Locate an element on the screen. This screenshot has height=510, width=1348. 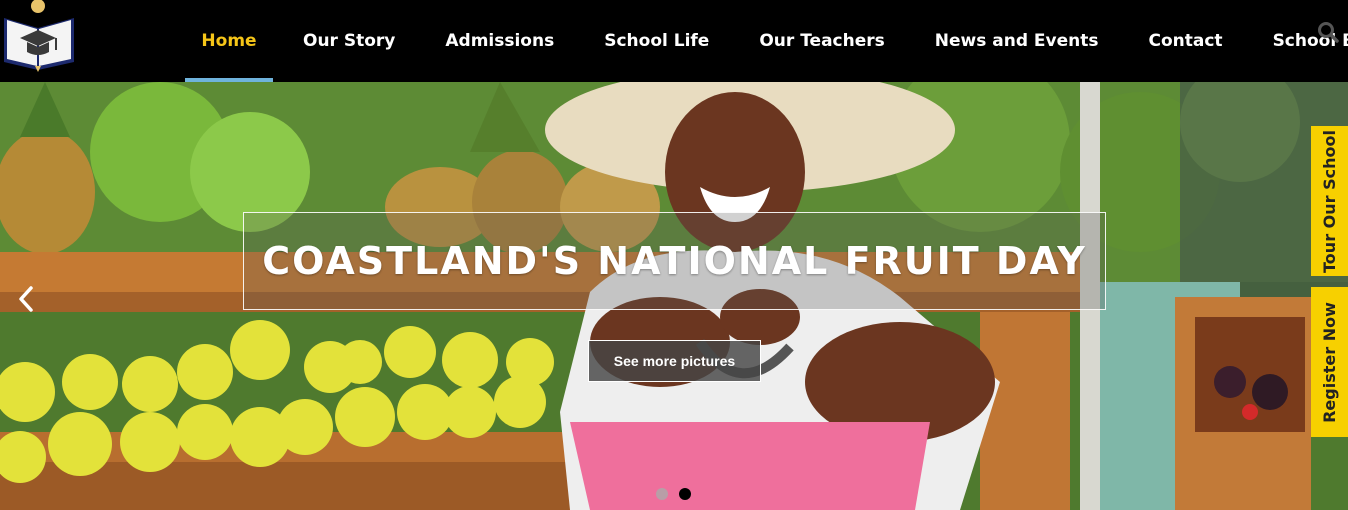
nav-our-story-label: Our Story is located at coordinates (349, 41).